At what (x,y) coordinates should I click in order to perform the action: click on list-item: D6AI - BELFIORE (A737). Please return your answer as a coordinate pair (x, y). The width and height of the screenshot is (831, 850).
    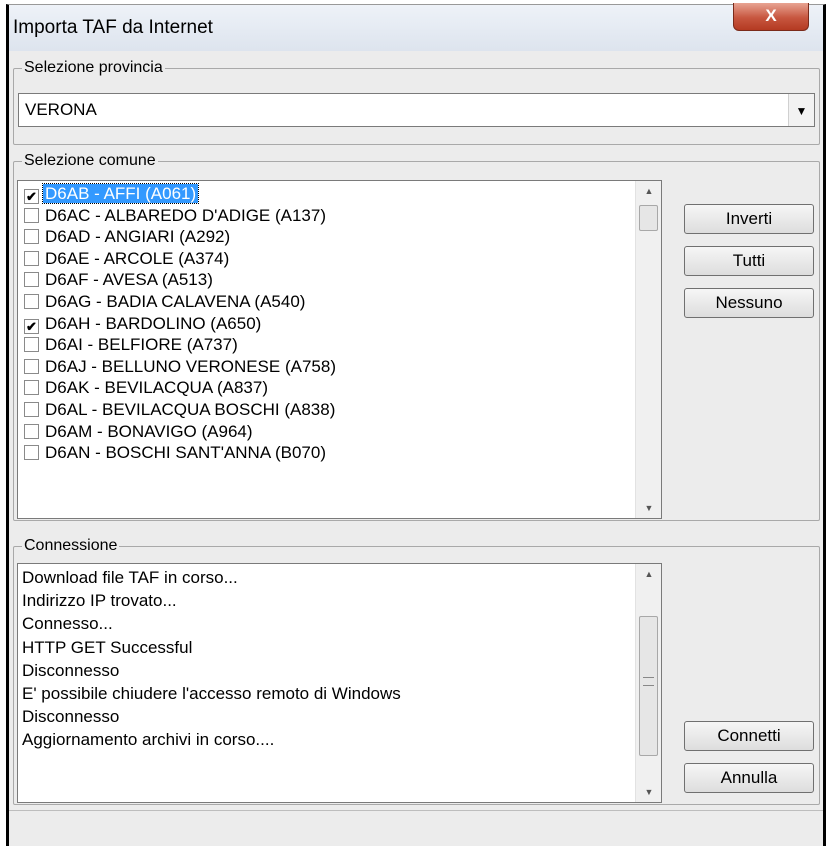
    Looking at the image, I should click on (326, 345).